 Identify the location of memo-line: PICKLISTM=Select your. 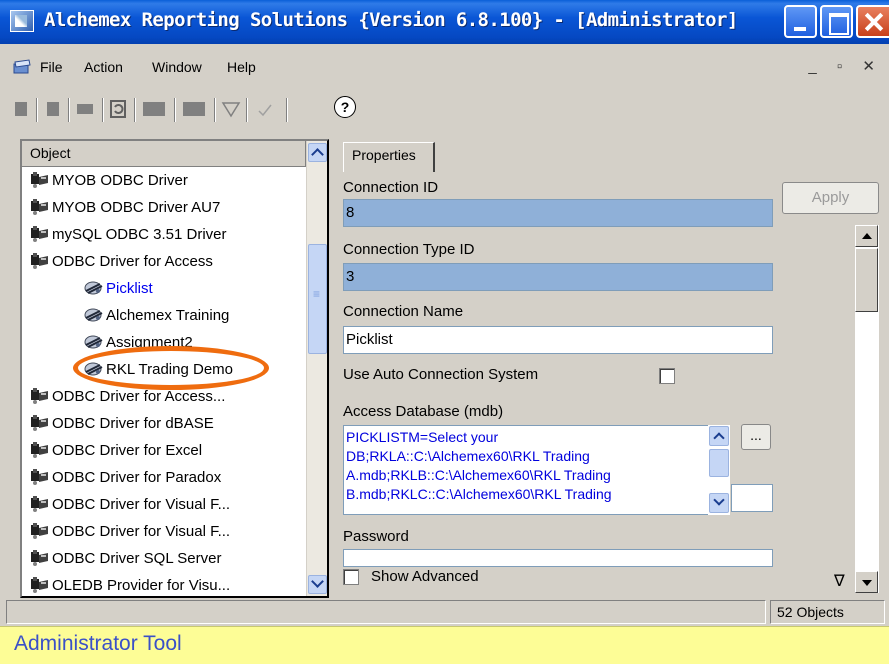
(422, 437).